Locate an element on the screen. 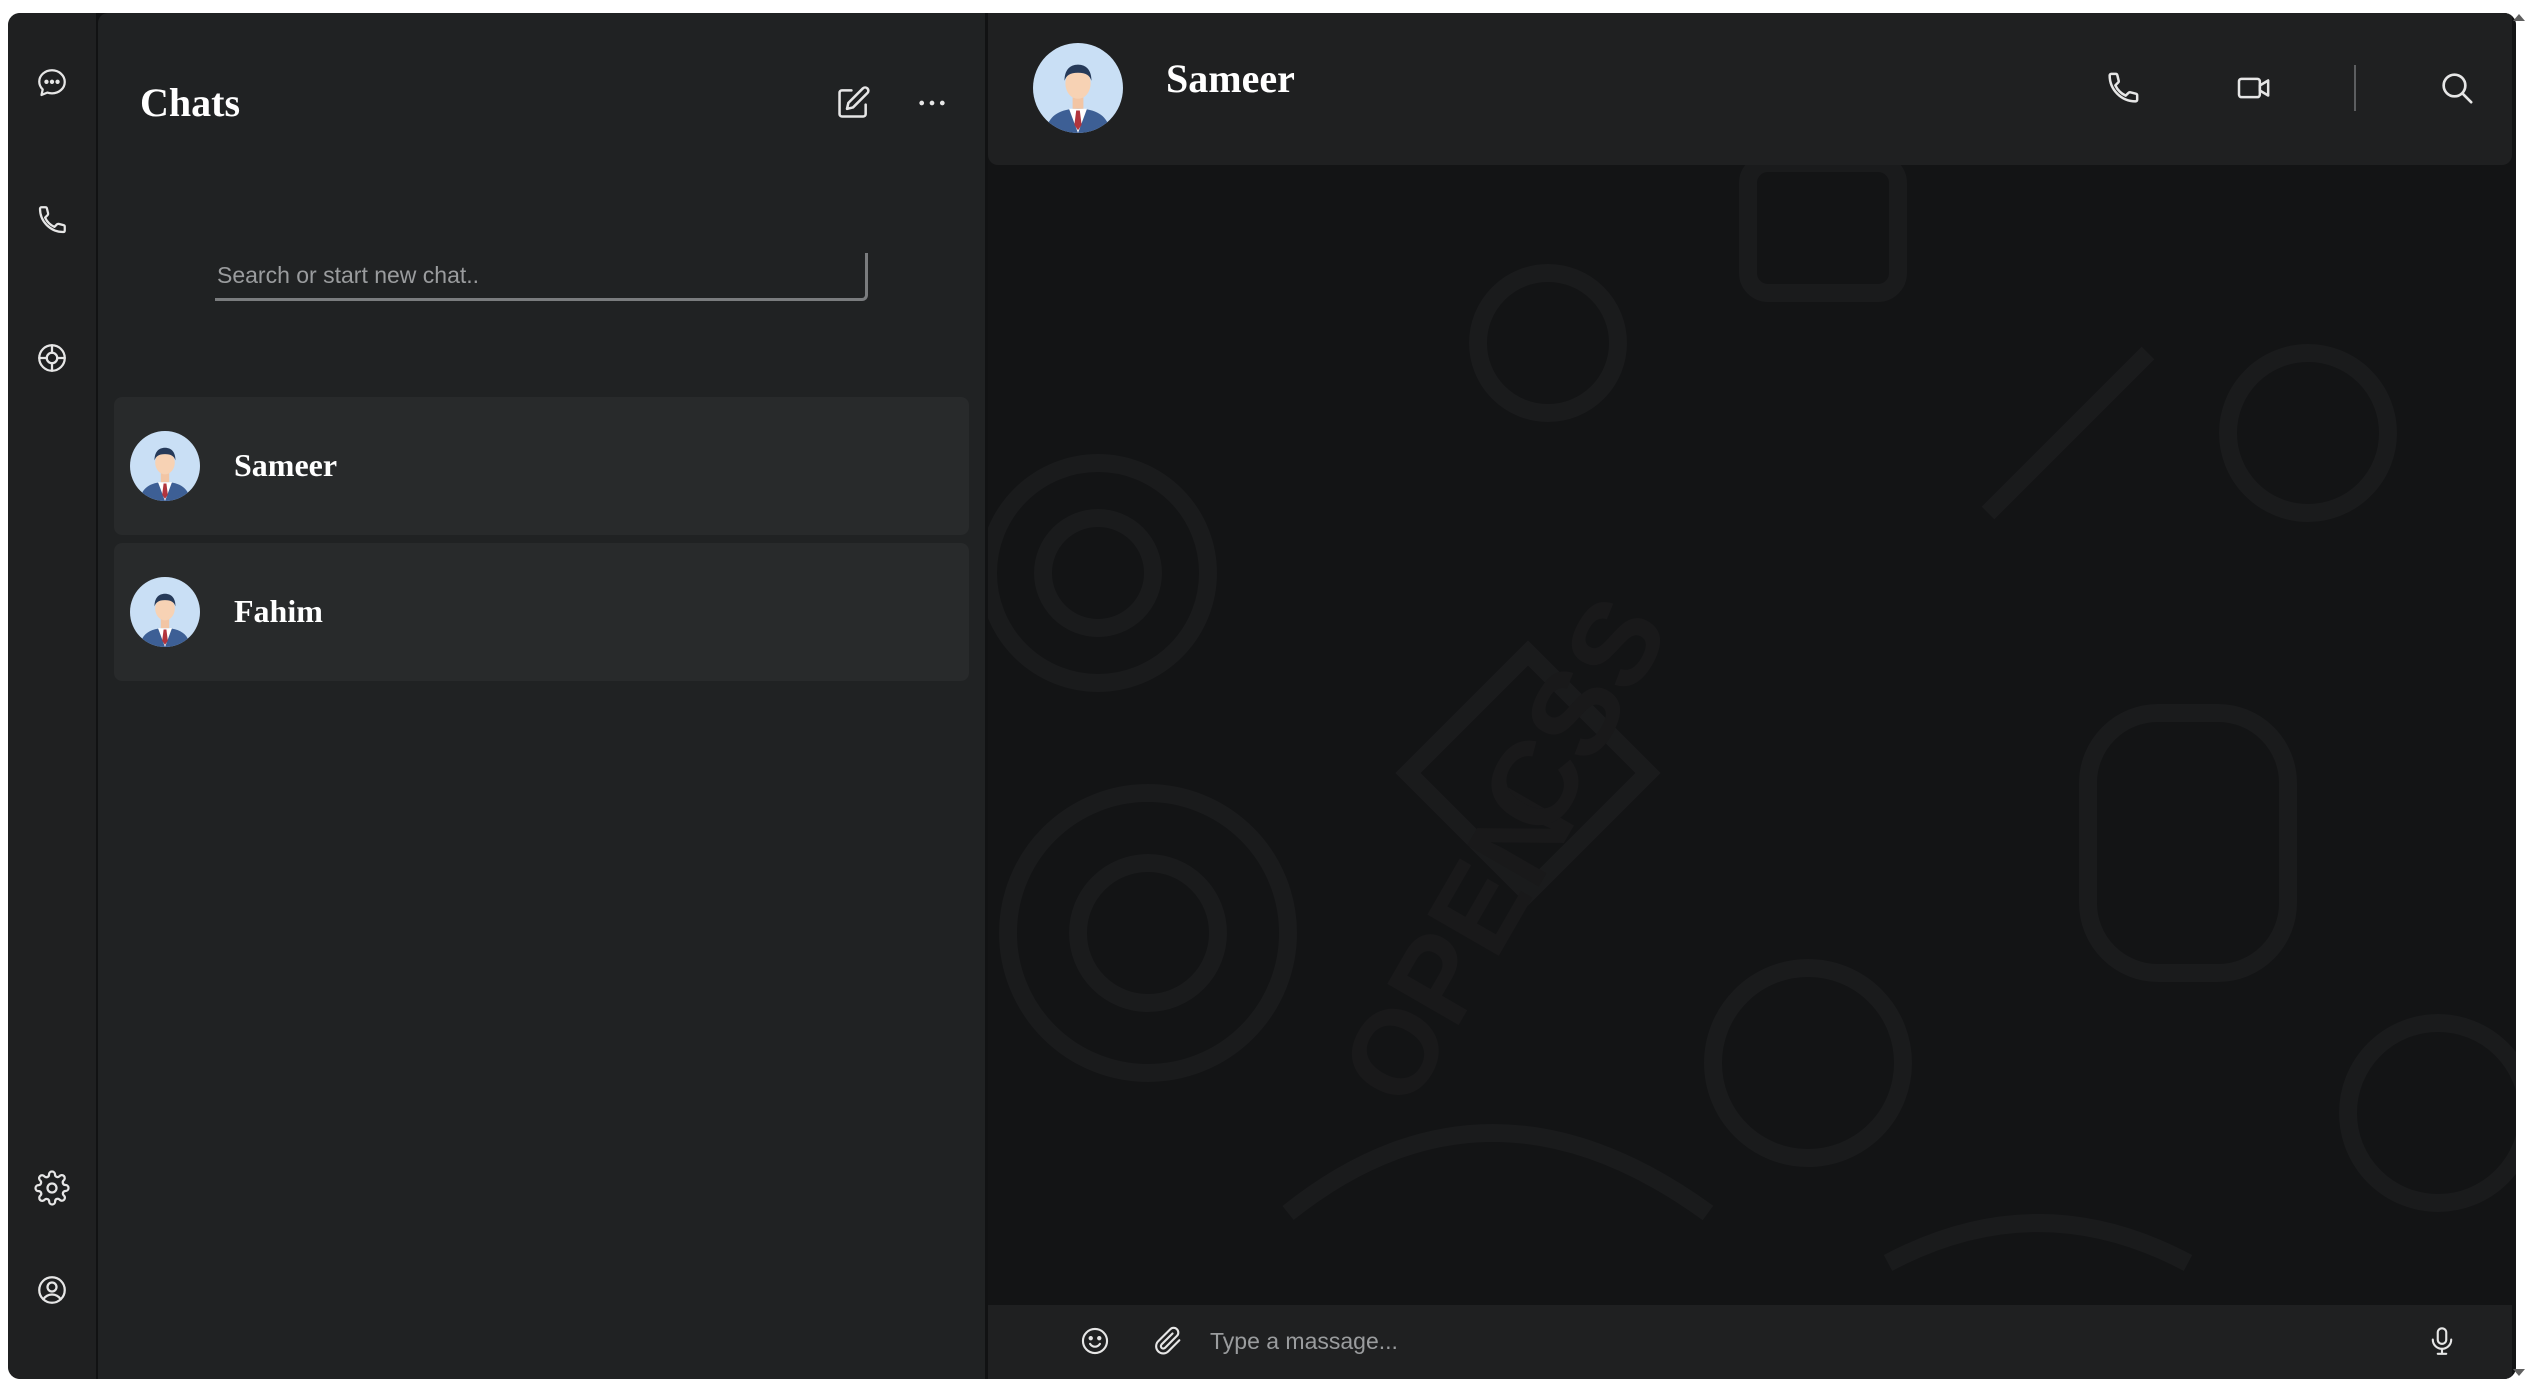  status-icon is located at coordinates (52, 358).